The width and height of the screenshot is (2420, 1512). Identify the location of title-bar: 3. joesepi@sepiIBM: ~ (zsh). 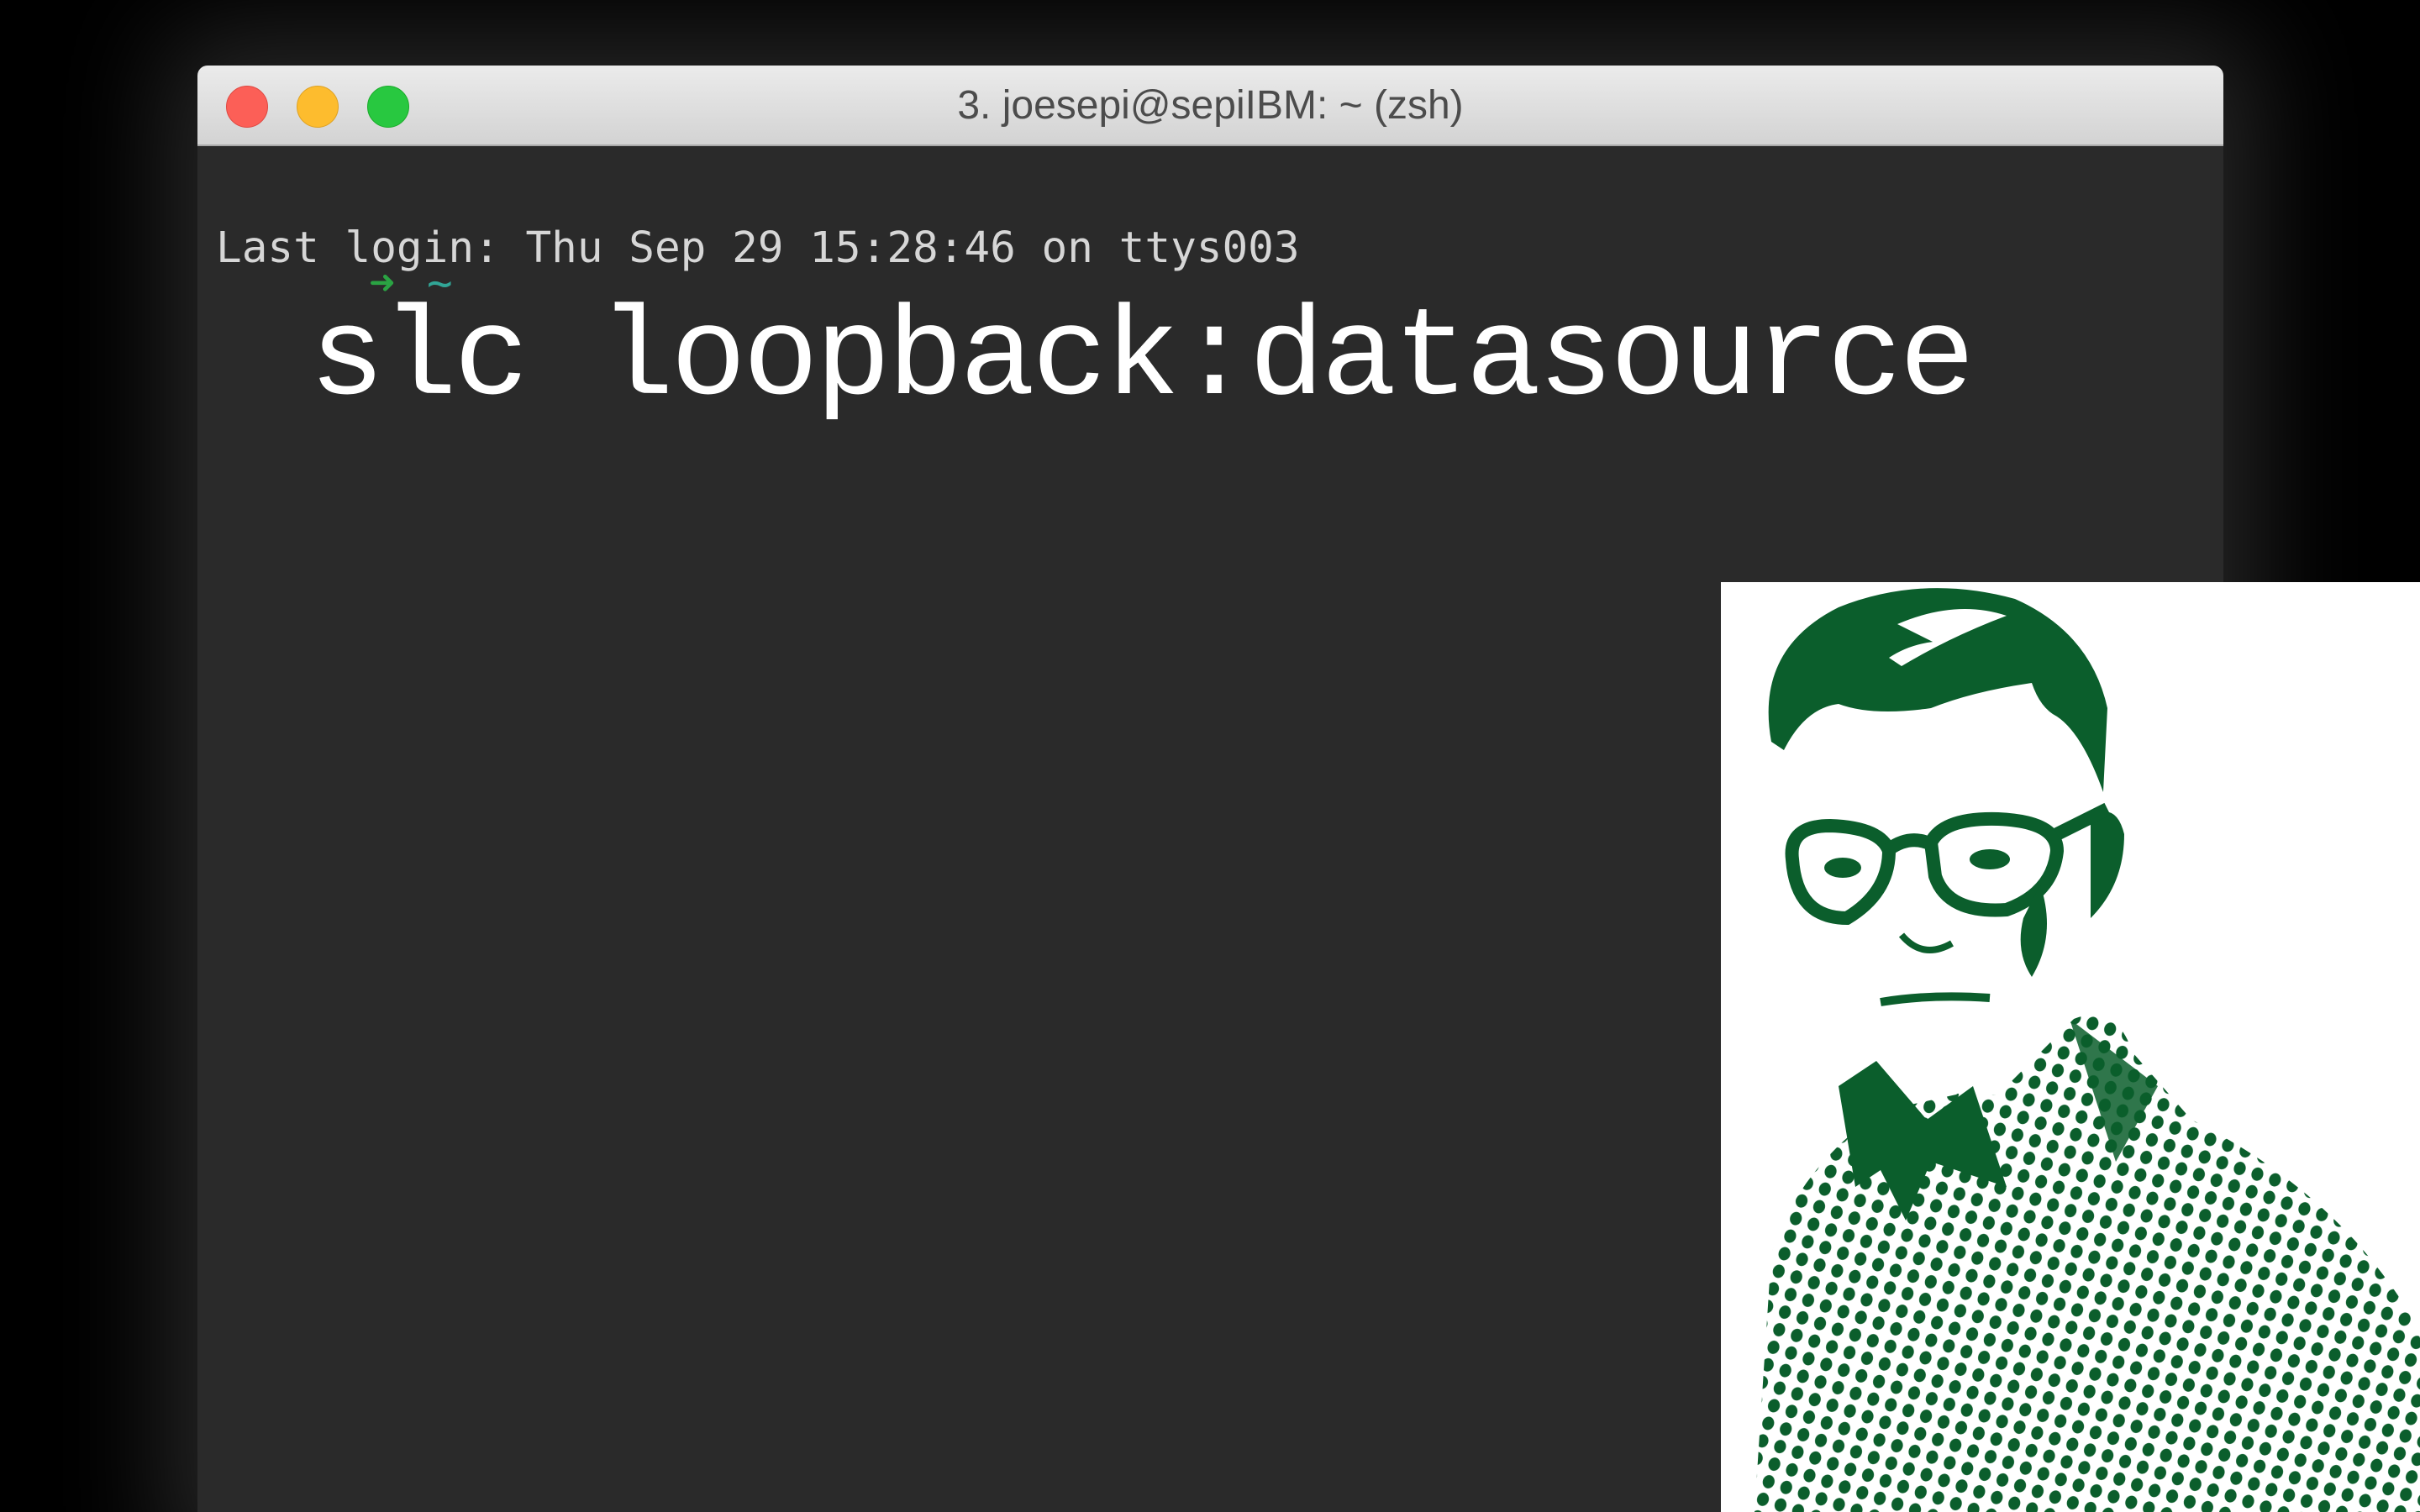
(1210, 106).